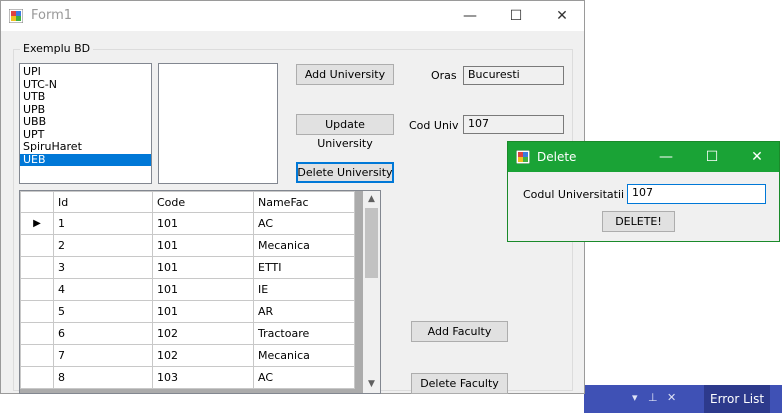  I want to click on table-row: 4 101 IE, so click(187, 289).